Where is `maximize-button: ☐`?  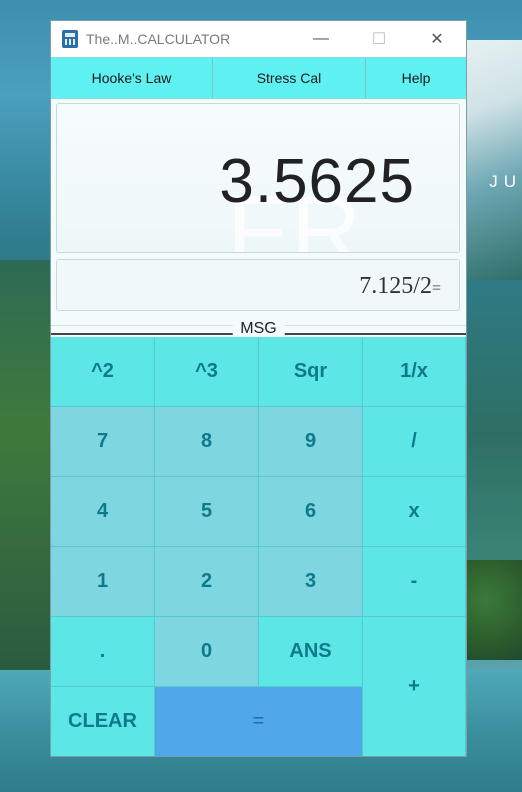
maximize-button: ☐ is located at coordinates (379, 39).